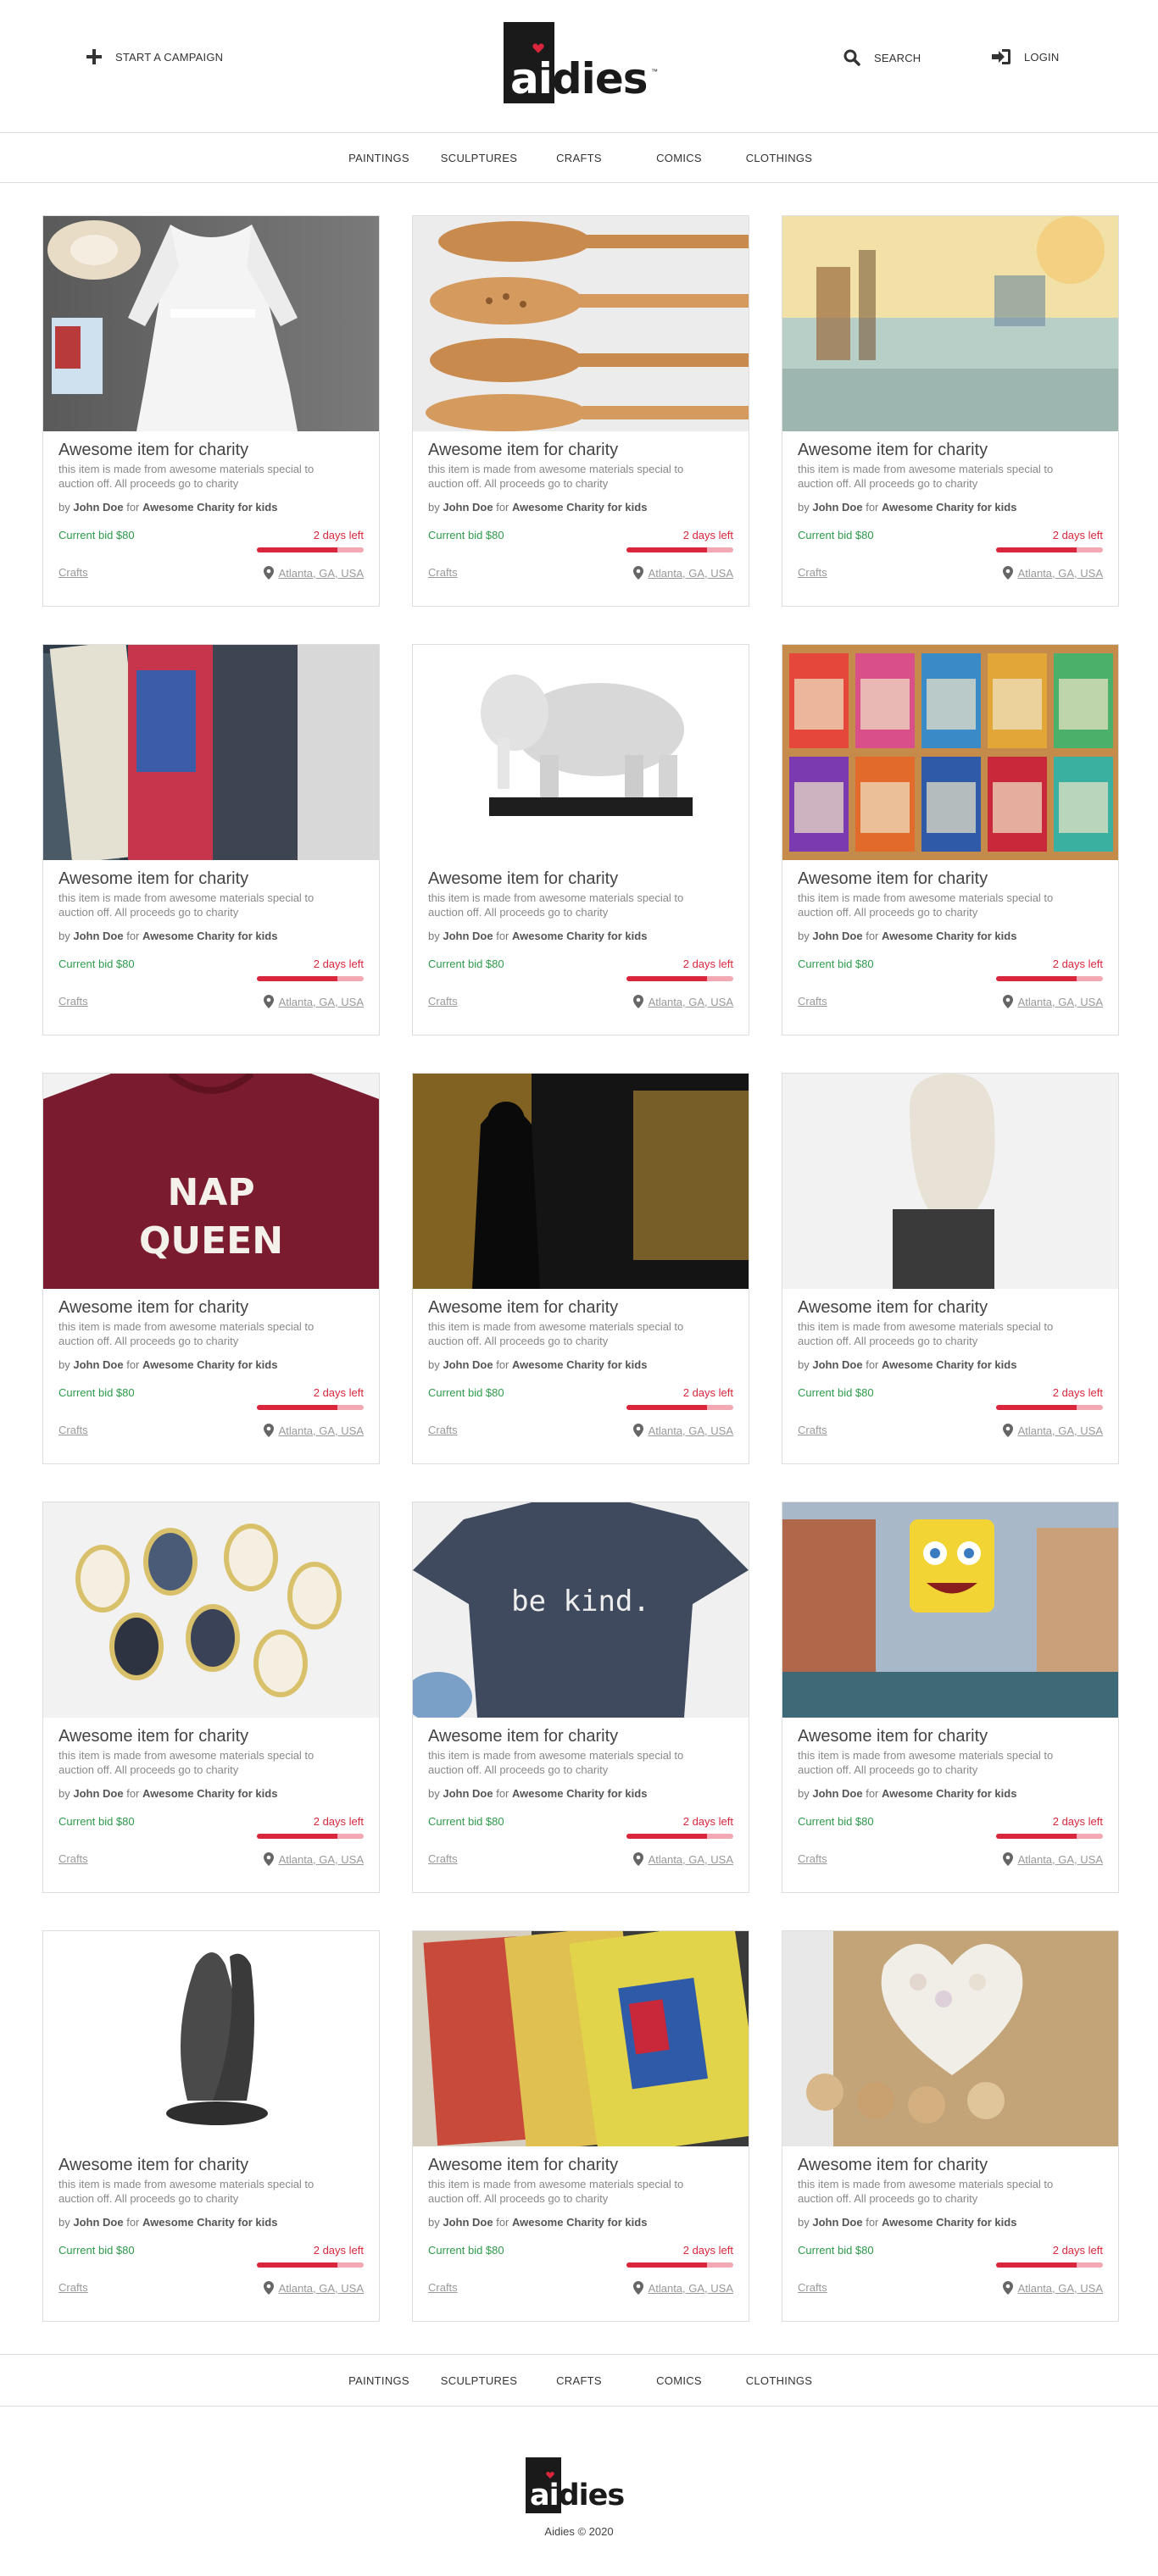 Image resolution: width=1158 pixels, height=2576 pixels. I want to click on footer-logo: aidies, so click(578, 2485).